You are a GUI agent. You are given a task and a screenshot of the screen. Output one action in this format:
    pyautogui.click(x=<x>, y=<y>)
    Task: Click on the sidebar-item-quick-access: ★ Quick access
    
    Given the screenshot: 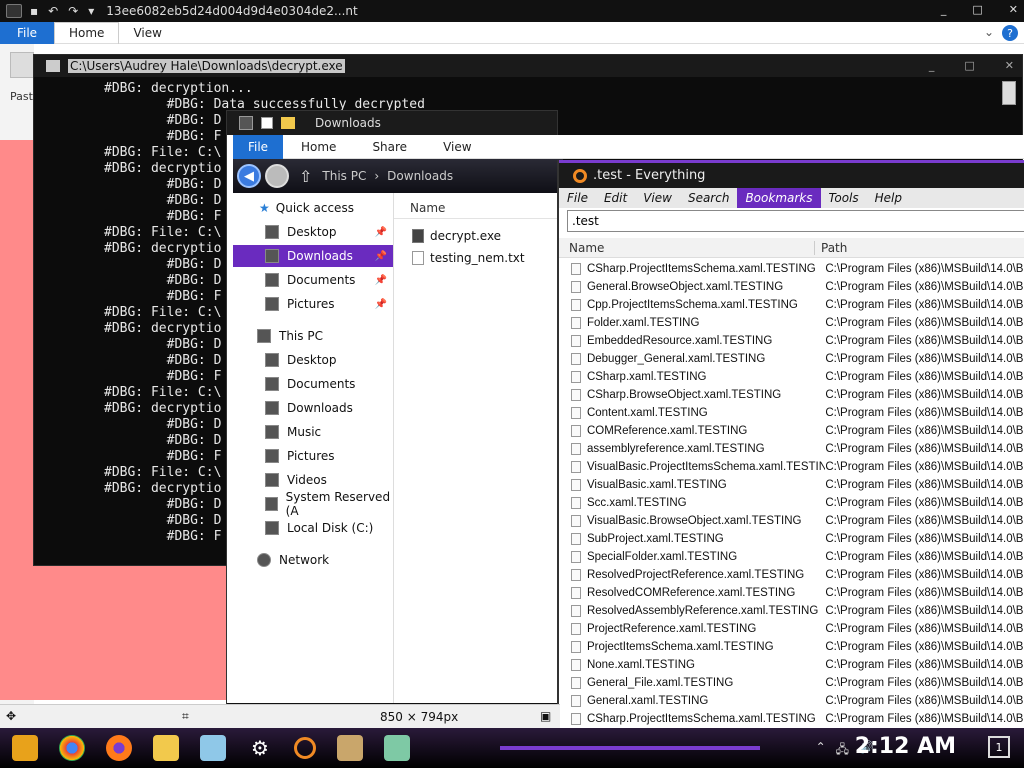 What is the action you would take?
    pyautogui.click(x=313, y=208)
    